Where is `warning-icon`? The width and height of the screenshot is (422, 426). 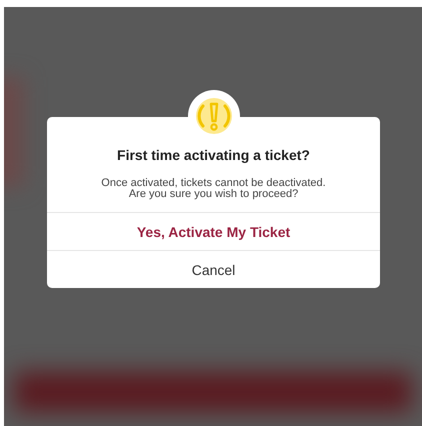
warning-icon is located at coordinates (213, 116).